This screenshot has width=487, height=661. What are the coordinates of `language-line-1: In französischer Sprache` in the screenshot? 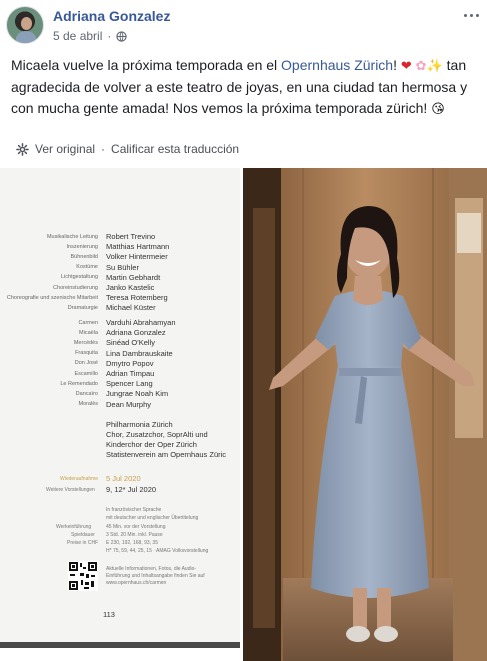 It's located at (134, 510).